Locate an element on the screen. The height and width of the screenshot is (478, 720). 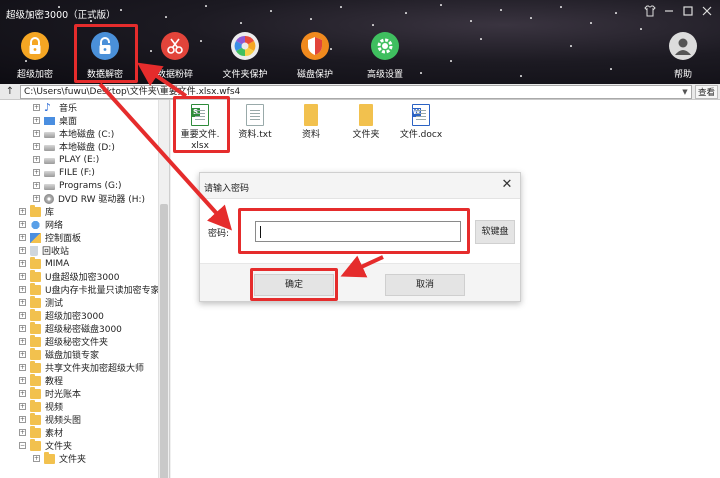
tree-item: + 视频头图 is located at coordinates (50, 419).